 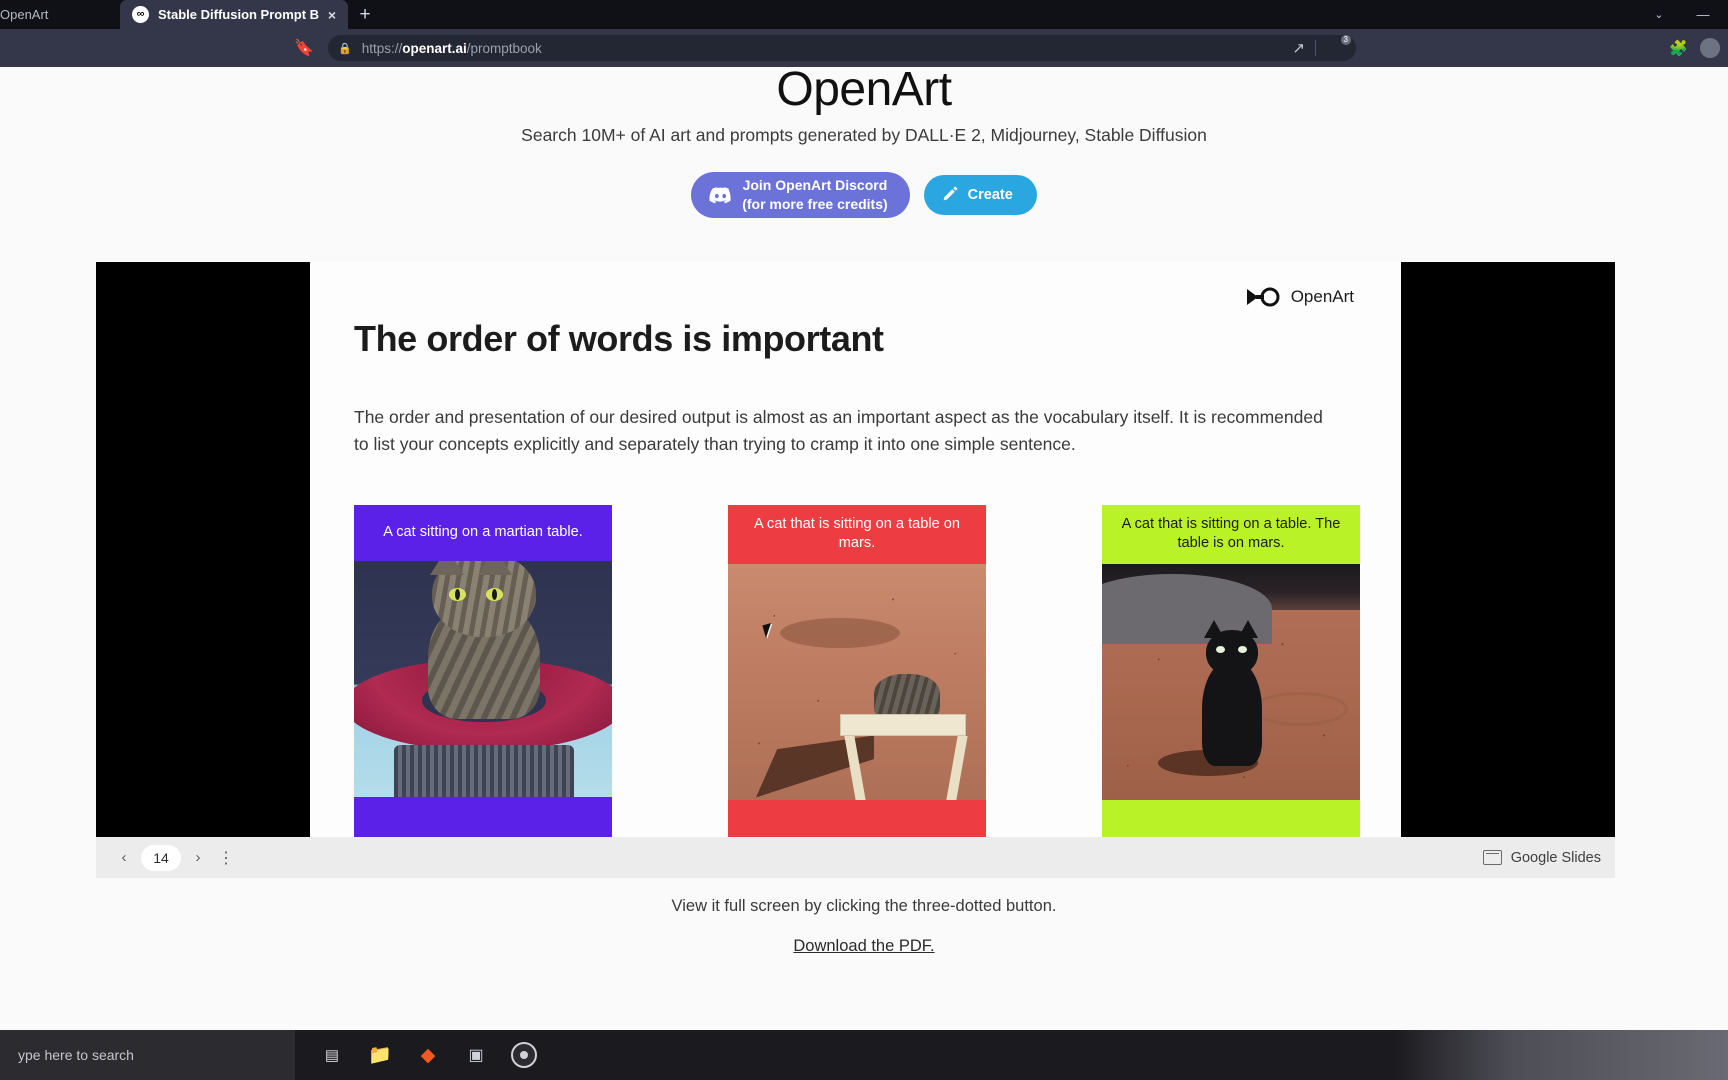 I want to click on discord-label-line1: Join OpenArt Discord, so click(x=815, y=185).